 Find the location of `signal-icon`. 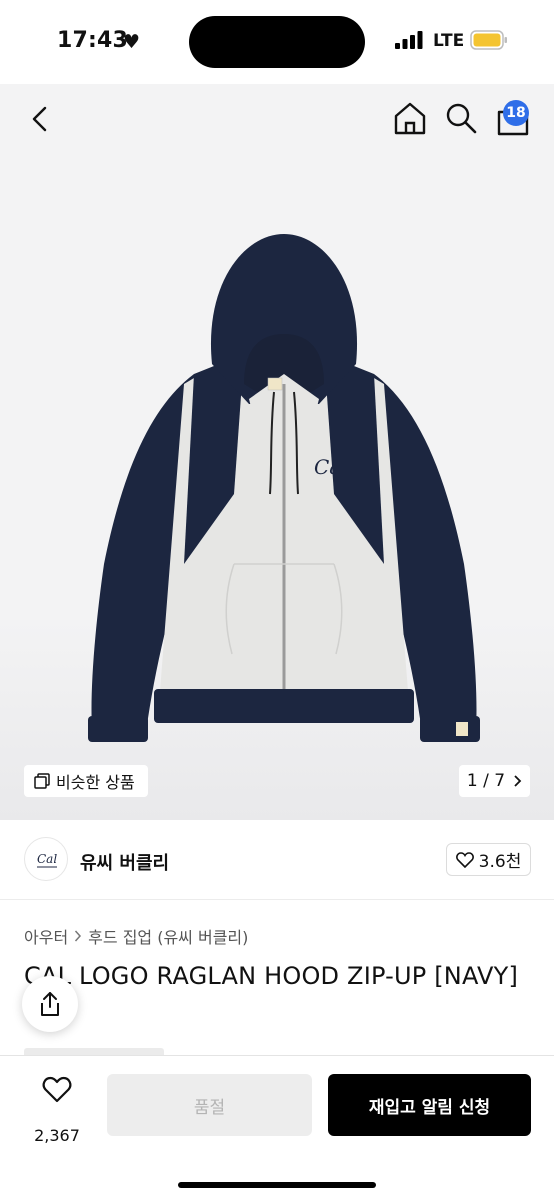

signal-icon is located at coordinates (409, 40).